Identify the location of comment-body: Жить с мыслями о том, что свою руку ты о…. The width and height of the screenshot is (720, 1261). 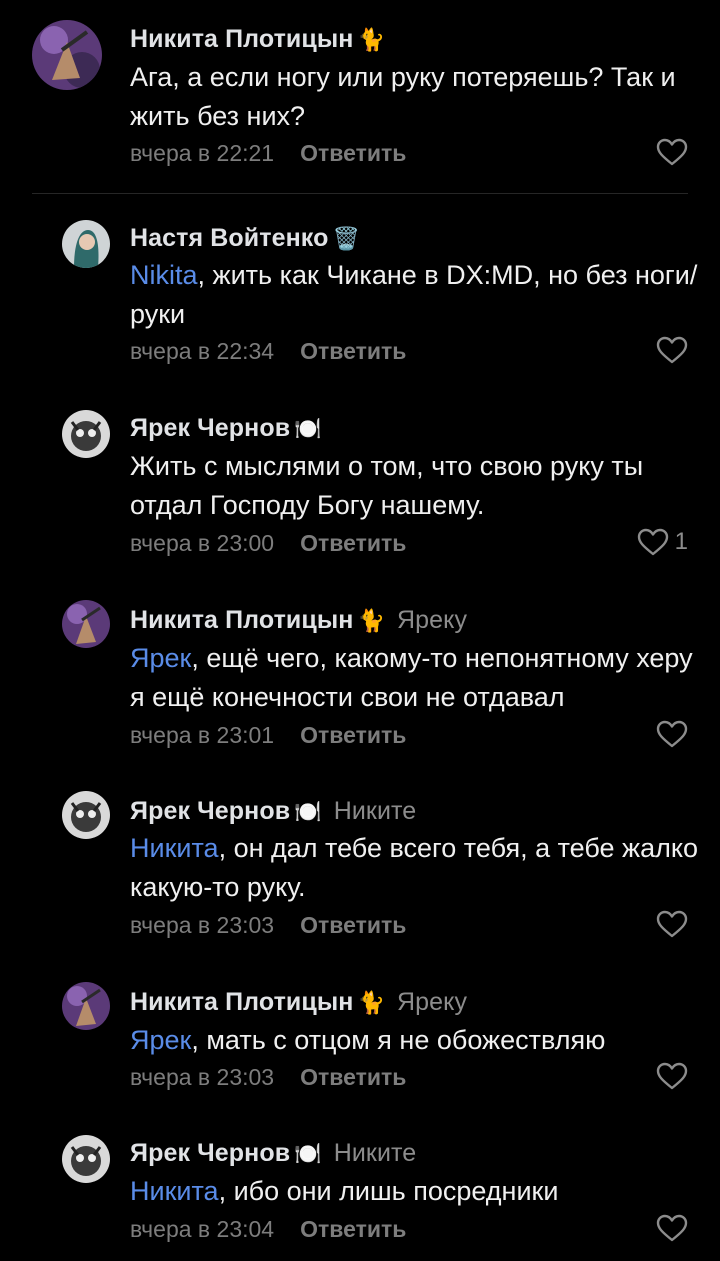
(387, 485).